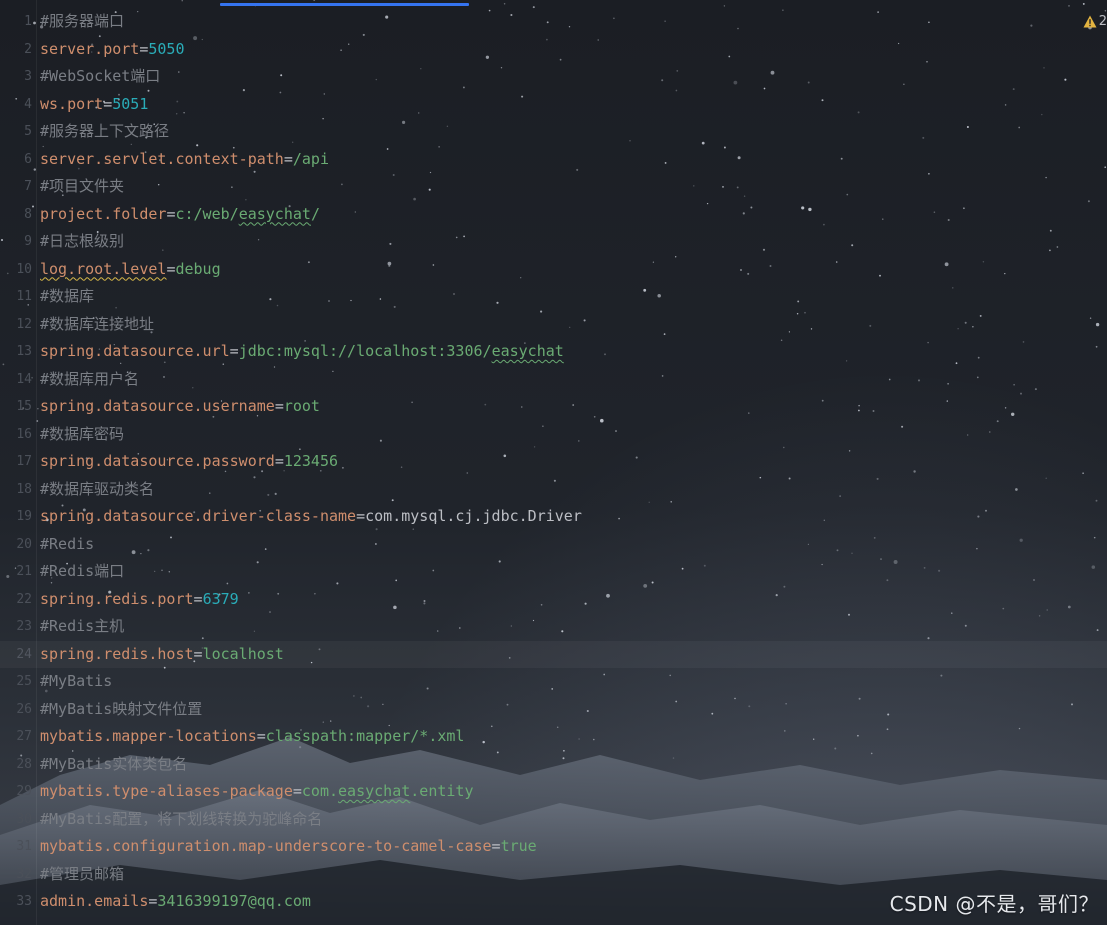 Image resolution: width=1107 pixels, height=925 pixels. I want to click on comment-token: #Redis, so click(67, 543).